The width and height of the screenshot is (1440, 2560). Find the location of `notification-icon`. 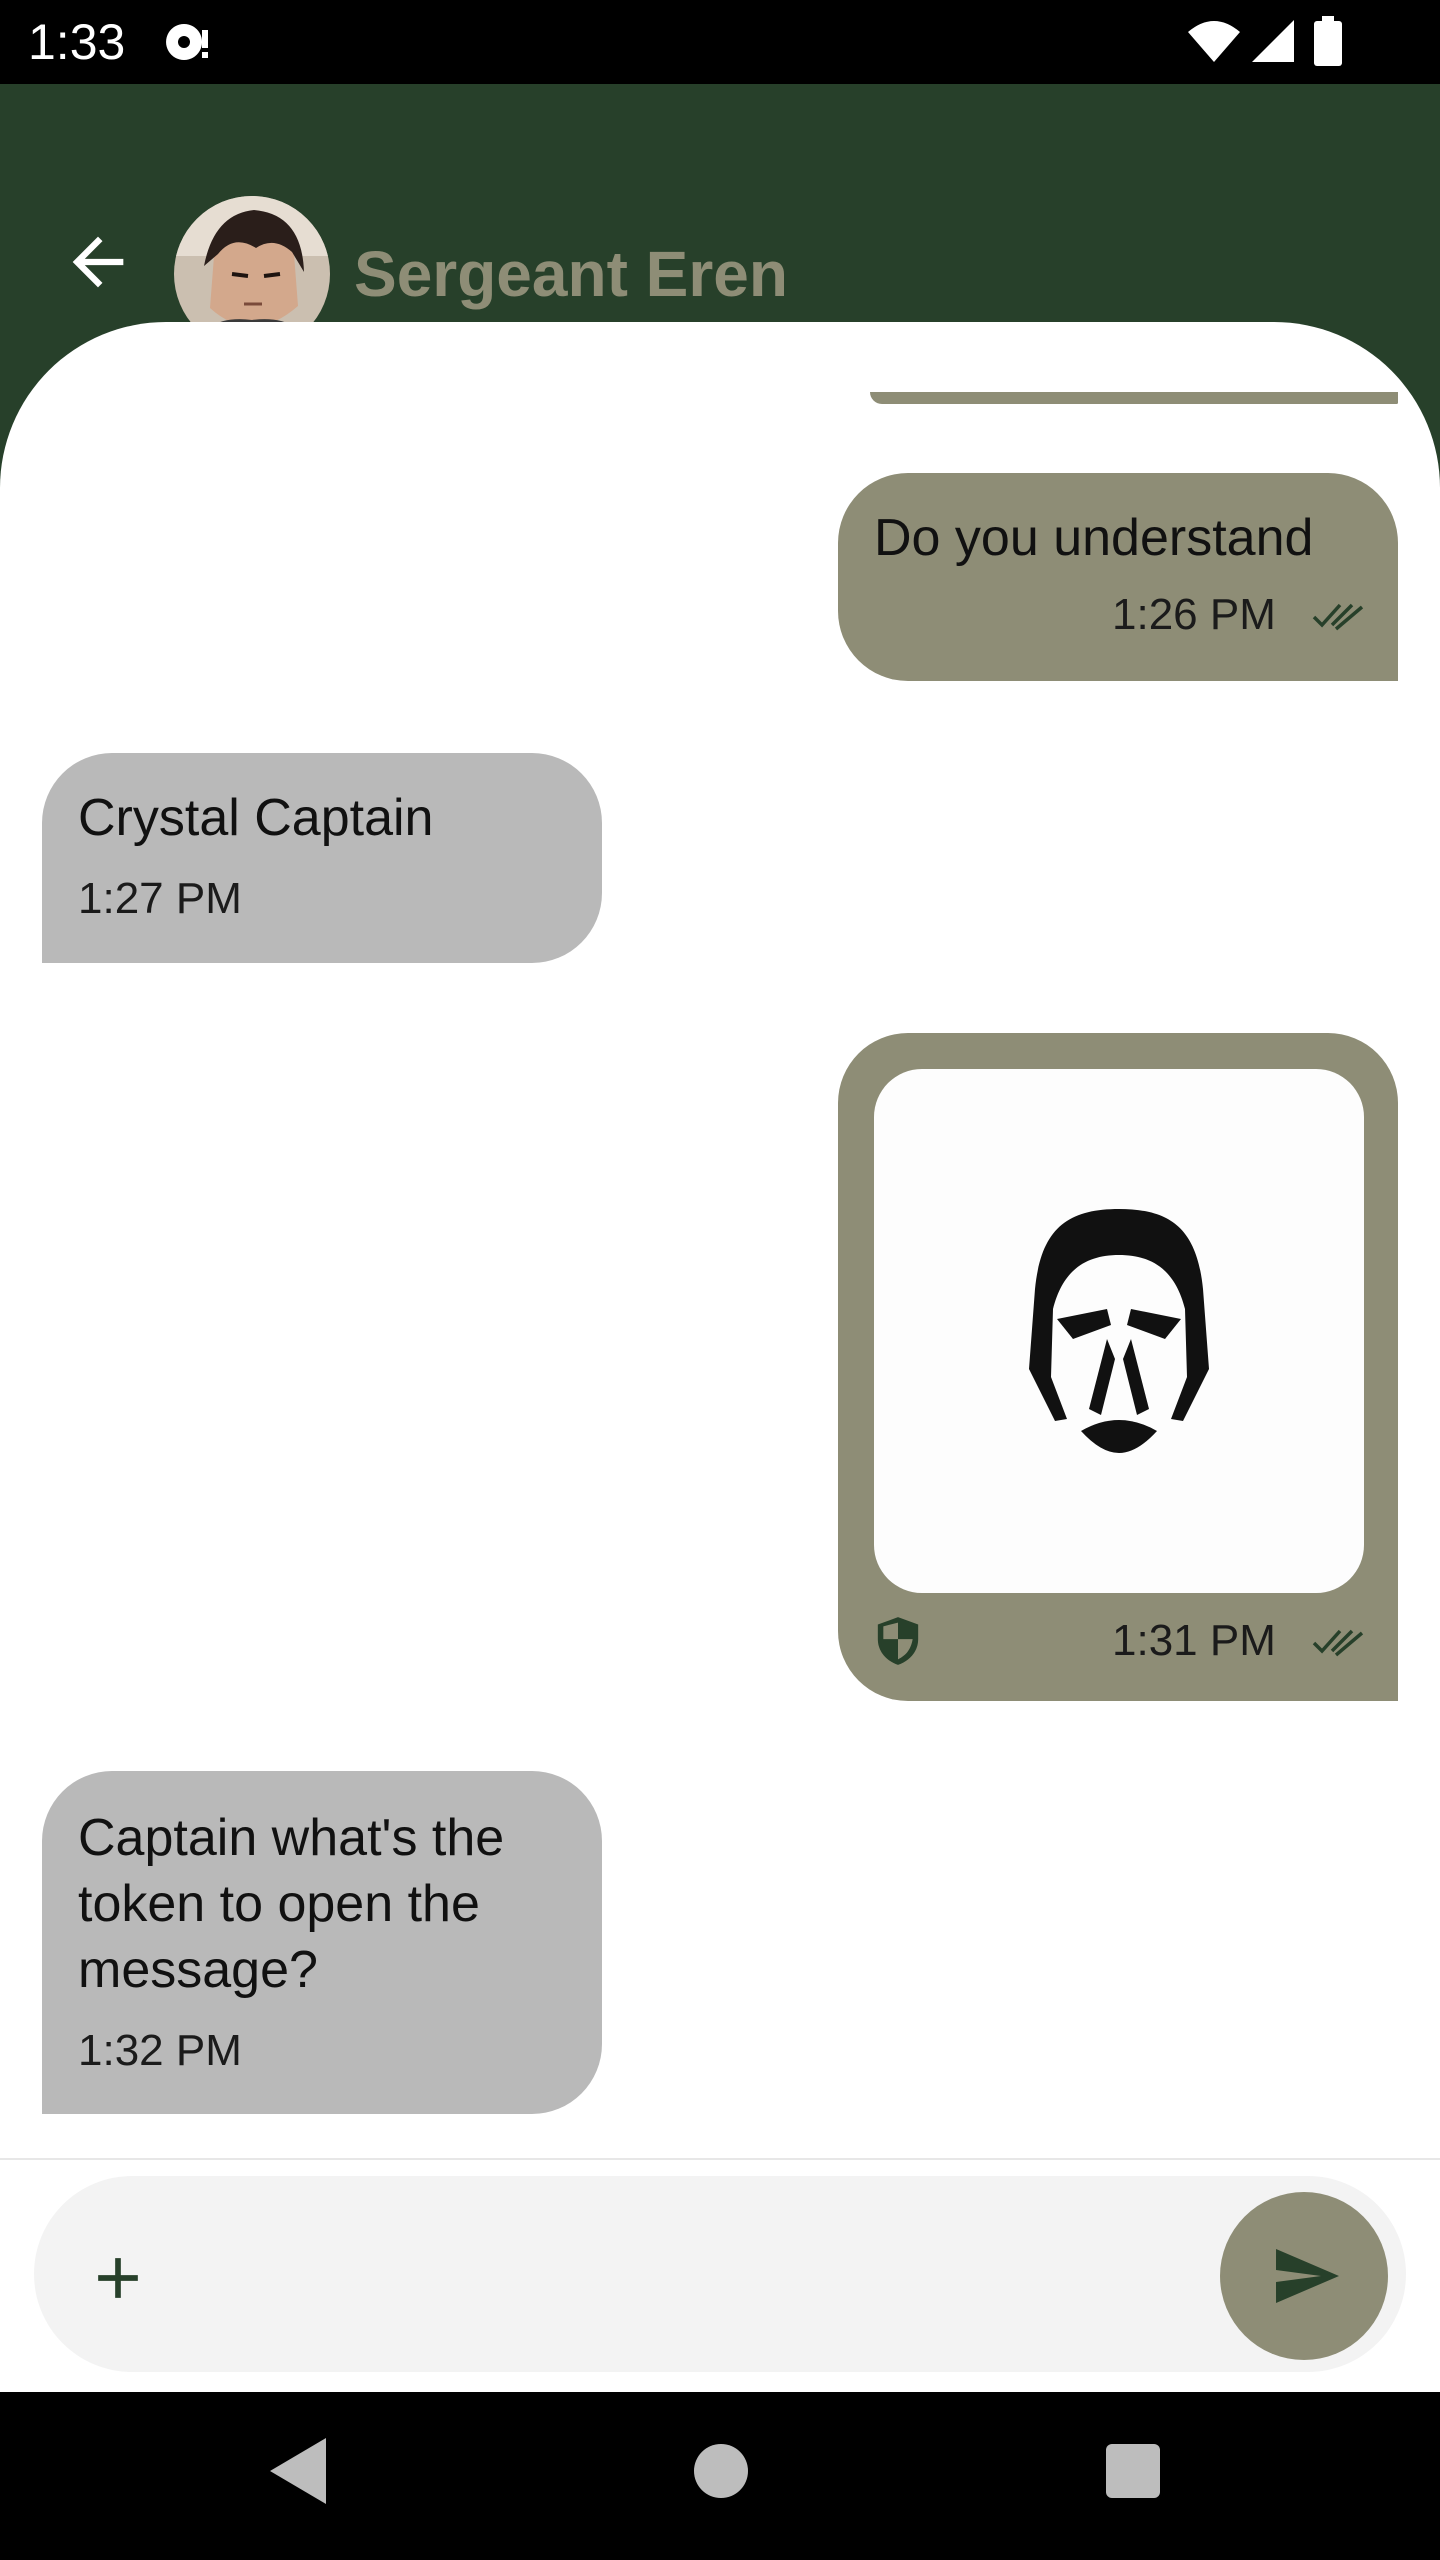

notification-icon is located at coordinates (187, 42).